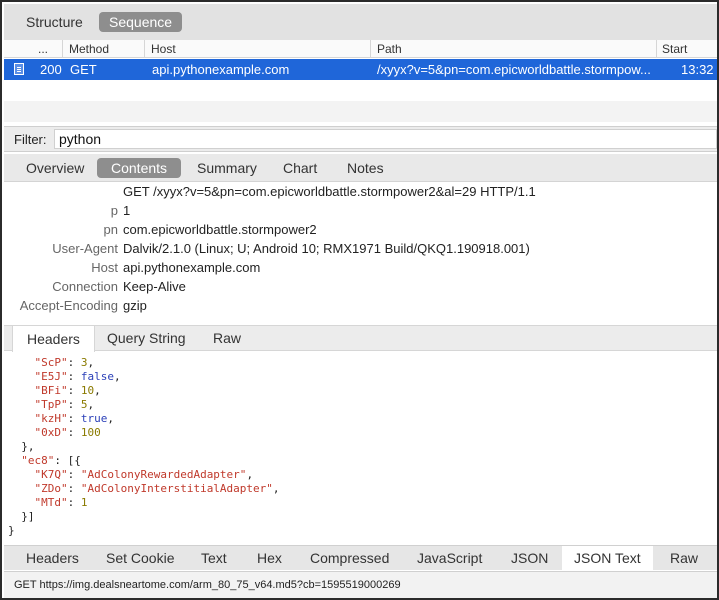 Image resolution: width=719 pixels, height=600 pixels. I want to click on json-token: 10, so click(87, 390).